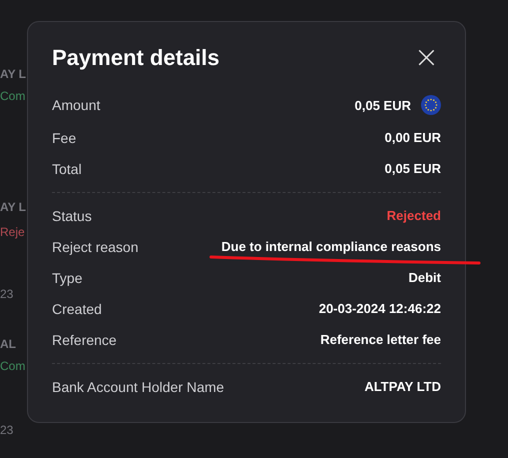  I want to click on field-value: ALTPAY LTD, so click(402, 386).